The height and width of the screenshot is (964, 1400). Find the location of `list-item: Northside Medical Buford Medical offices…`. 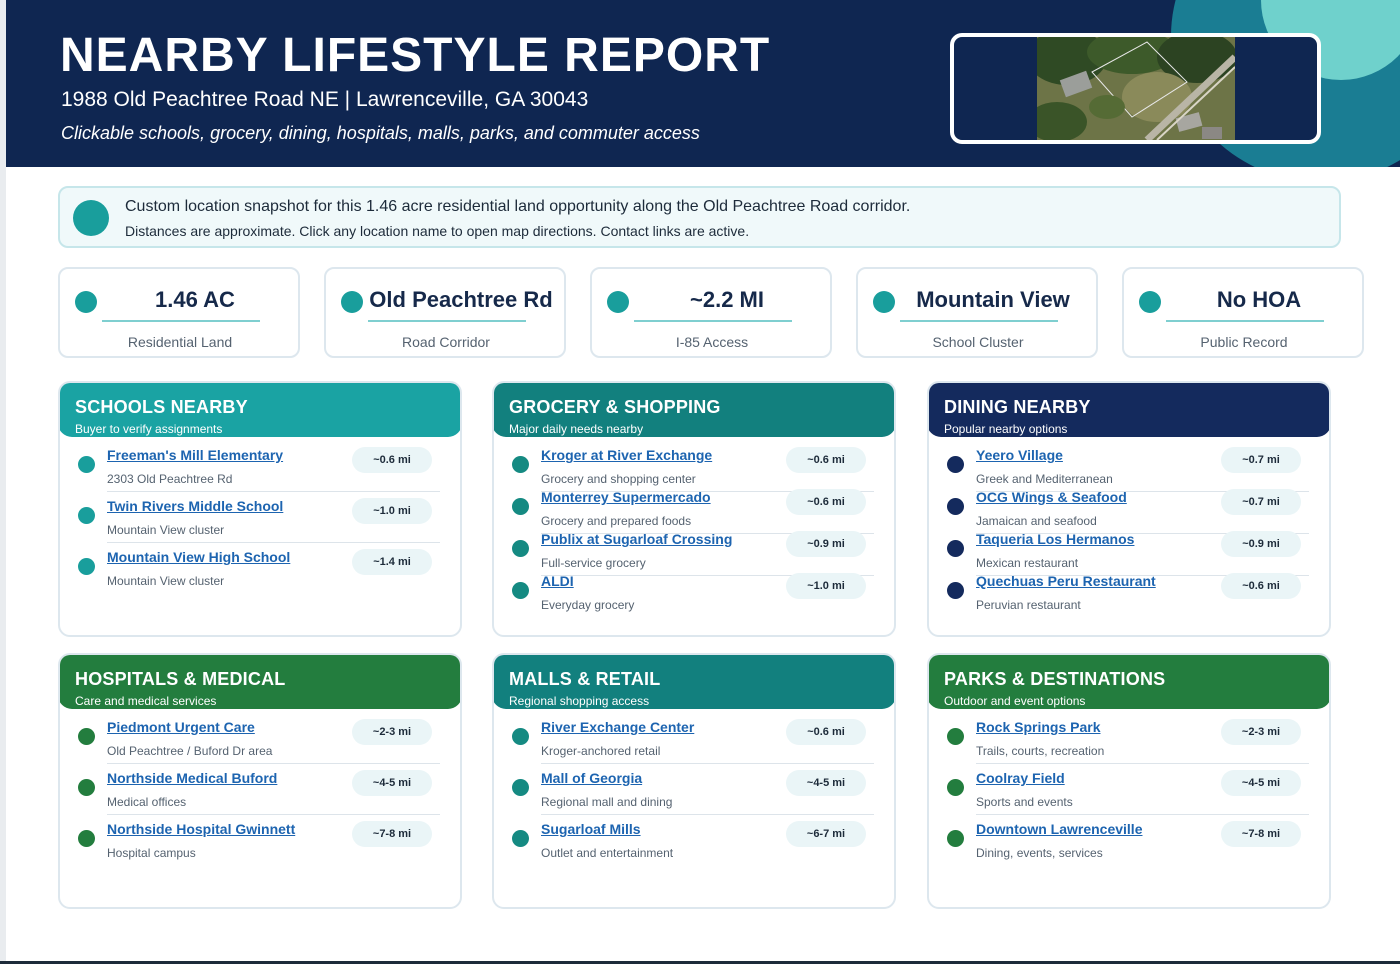

list-item: Northside Medical Buford Medical offices… is located at coordinates (260, 794).